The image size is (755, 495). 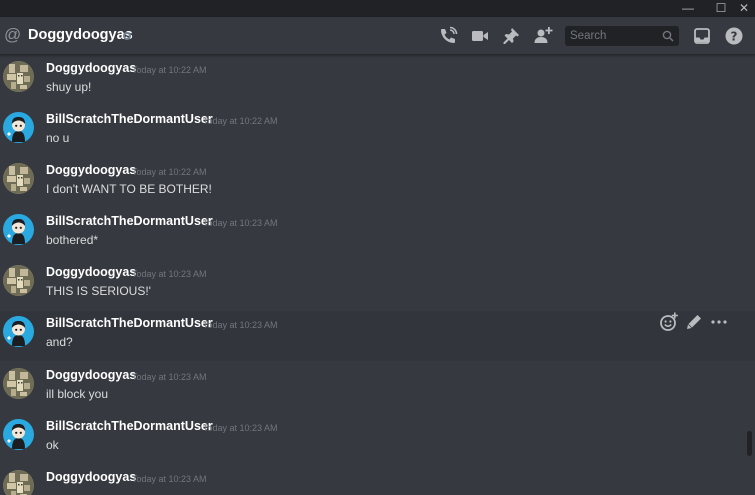 What do you see at coordinates (129, 189) in the screenshot?
I see `message-text: I don't WANT TO BE BOTHER!` at bounding box center [129, 189].